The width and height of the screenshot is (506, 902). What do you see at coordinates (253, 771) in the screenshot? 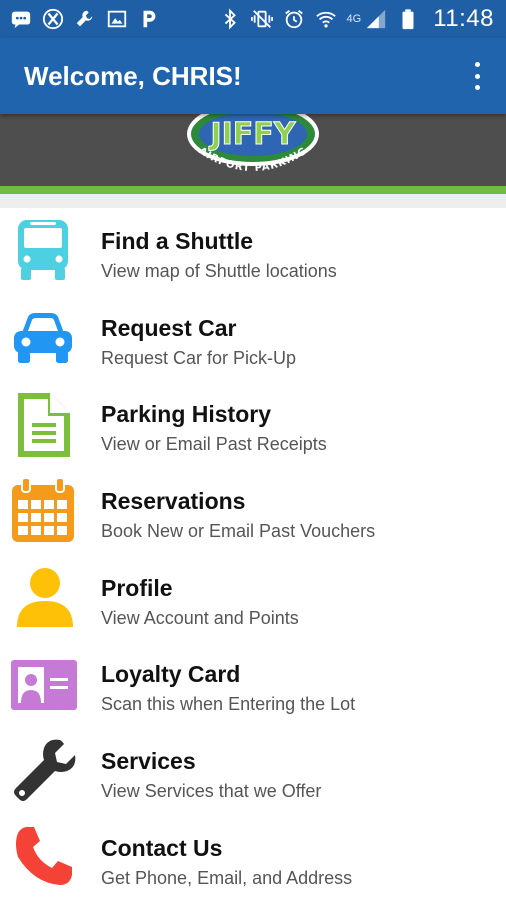
I see `menu-item-services: Services View Services that we Offer` at bounding box center [253, 771].